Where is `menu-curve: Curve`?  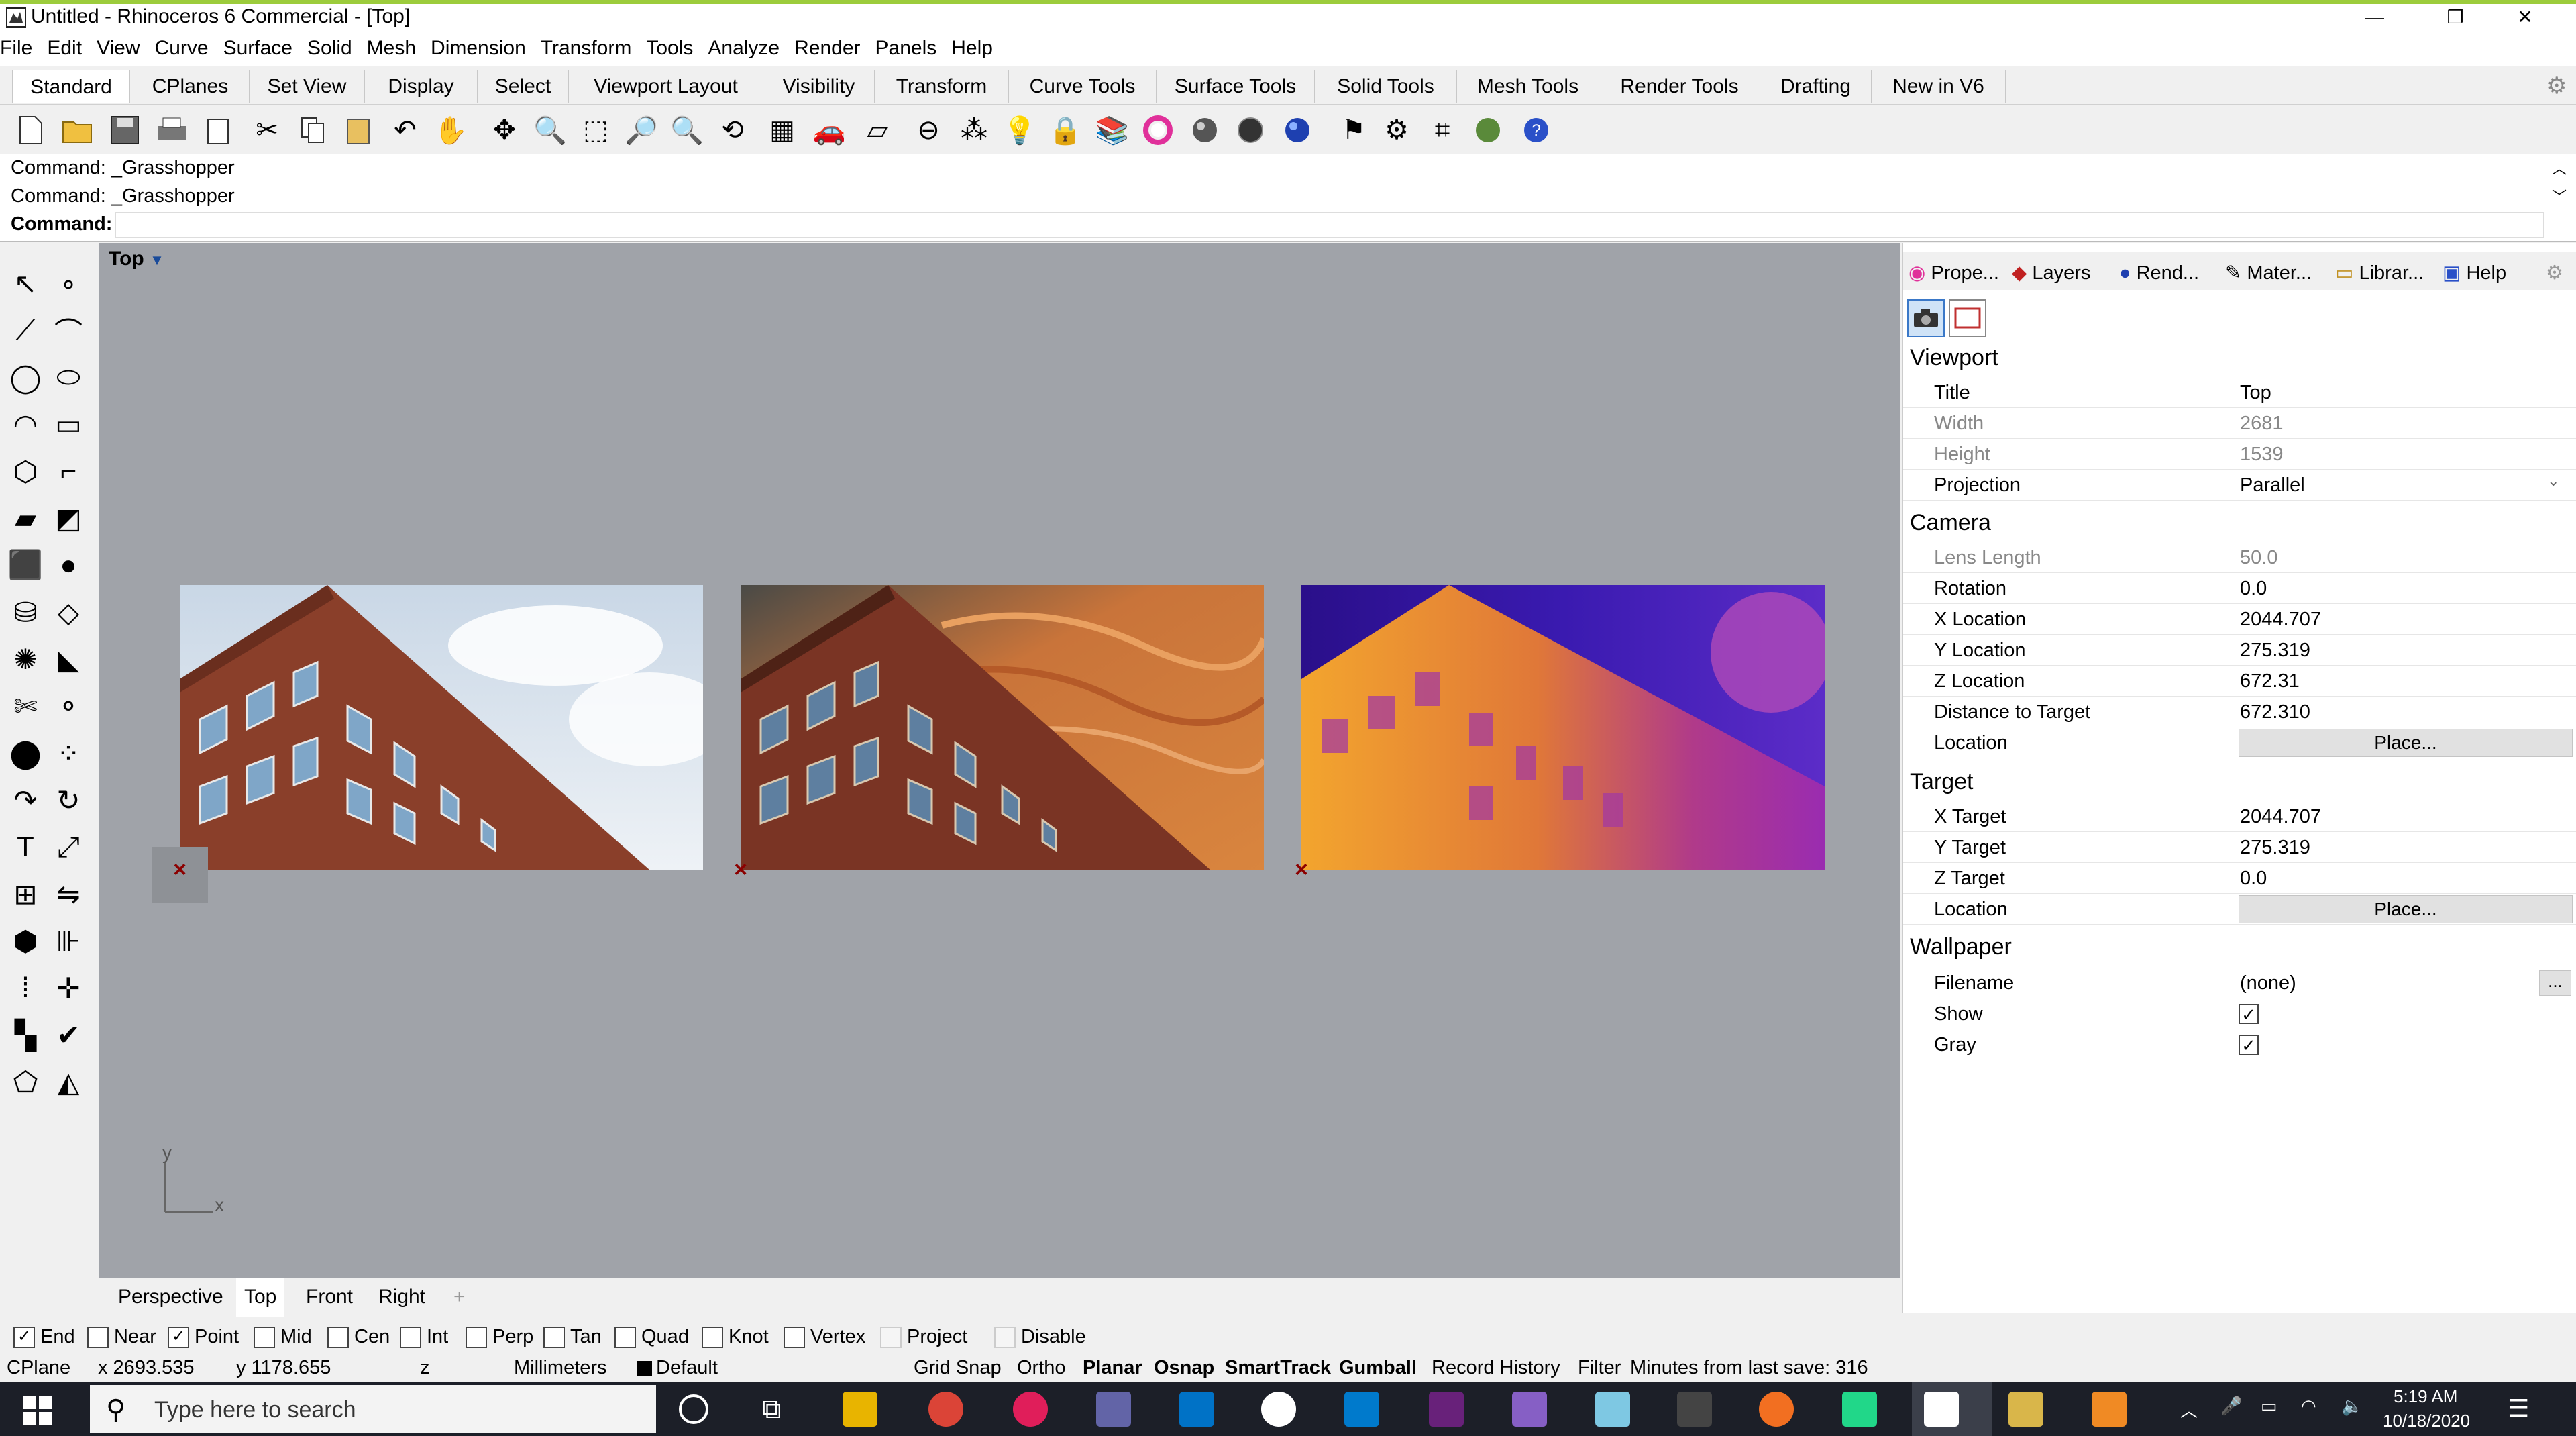 menu-curve: Curve is located at coordinates (182, 49).